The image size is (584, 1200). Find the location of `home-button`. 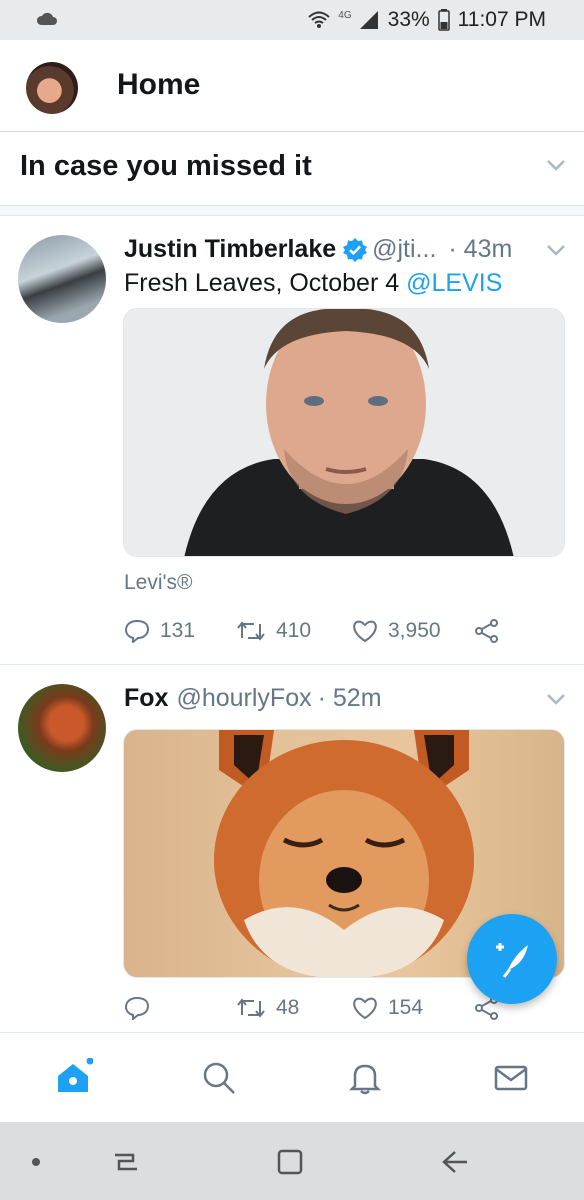

home-button is located at coordinates (290, 1162).